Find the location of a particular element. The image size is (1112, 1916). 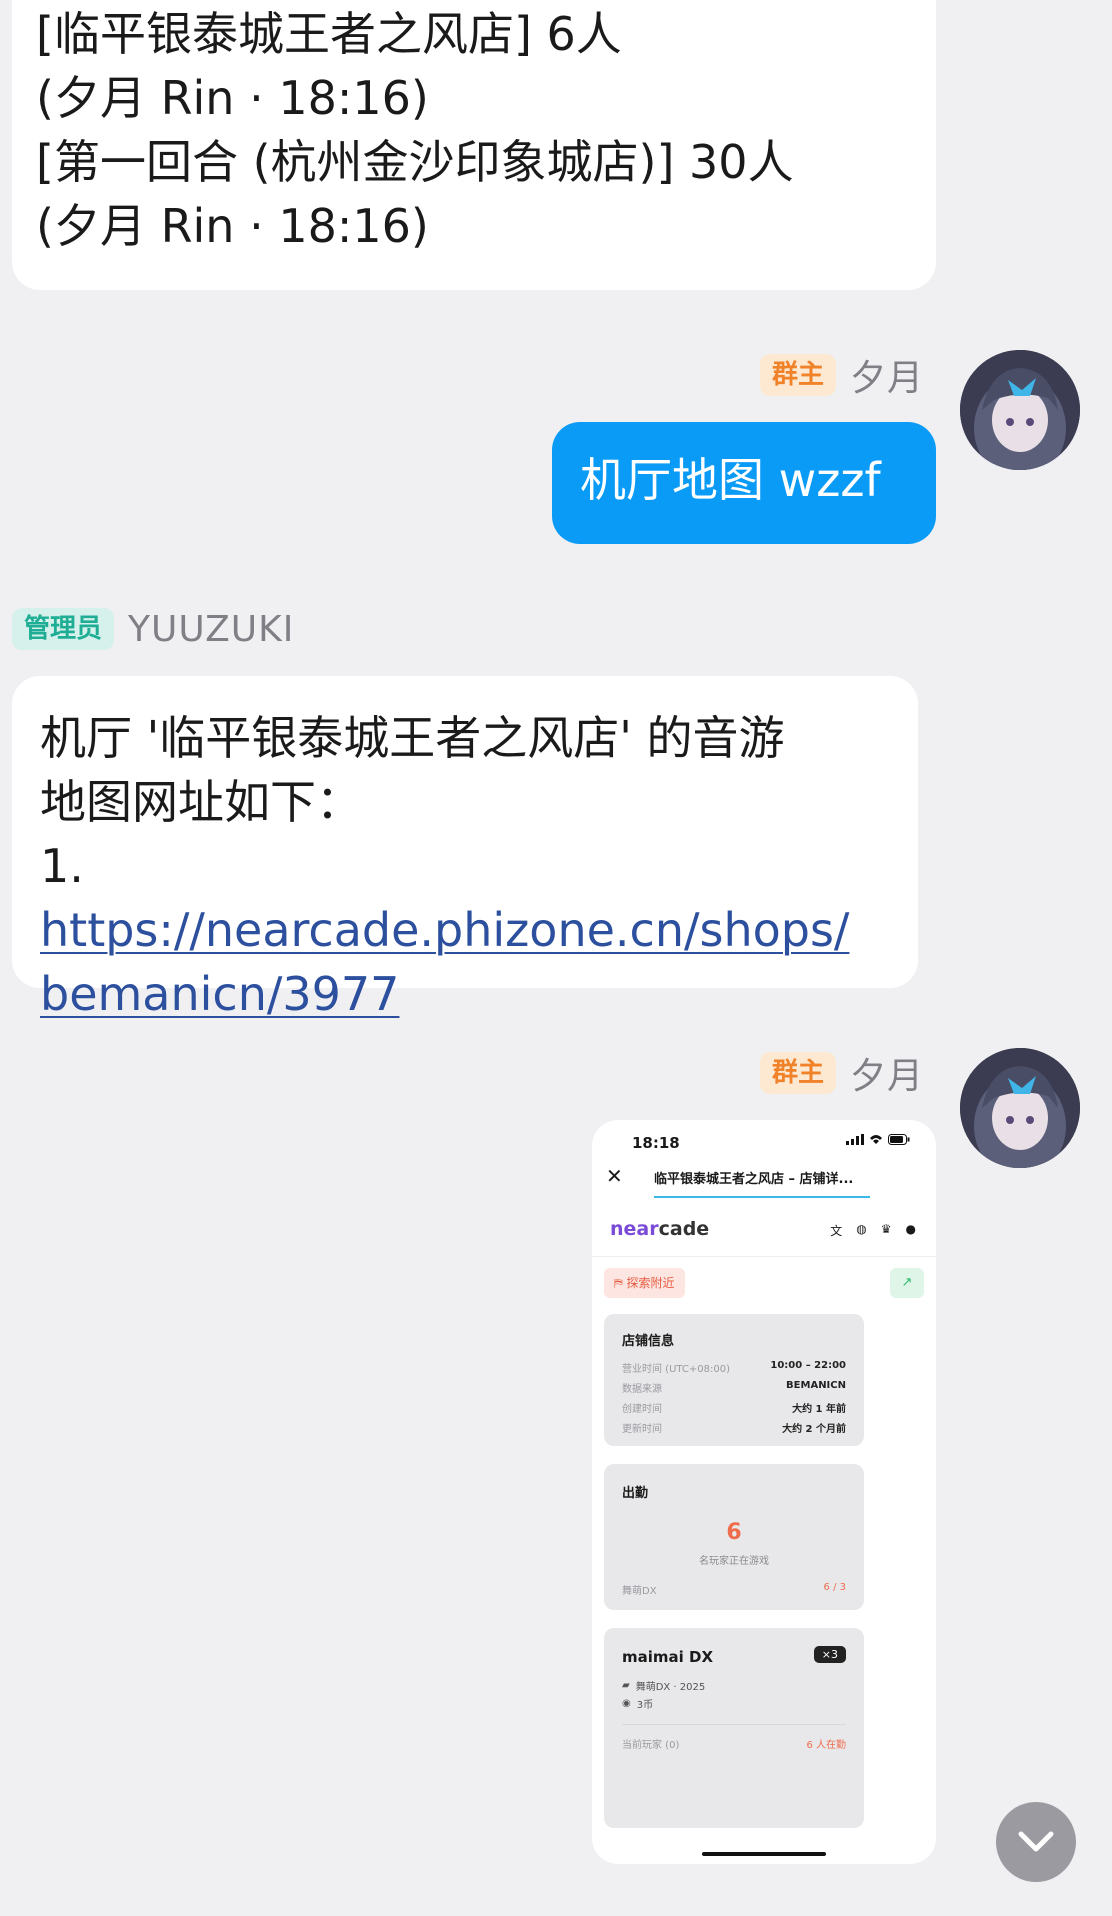

explore-nearby-chip: ⛿ 探索附近 is located at coordinates (644, 1283).